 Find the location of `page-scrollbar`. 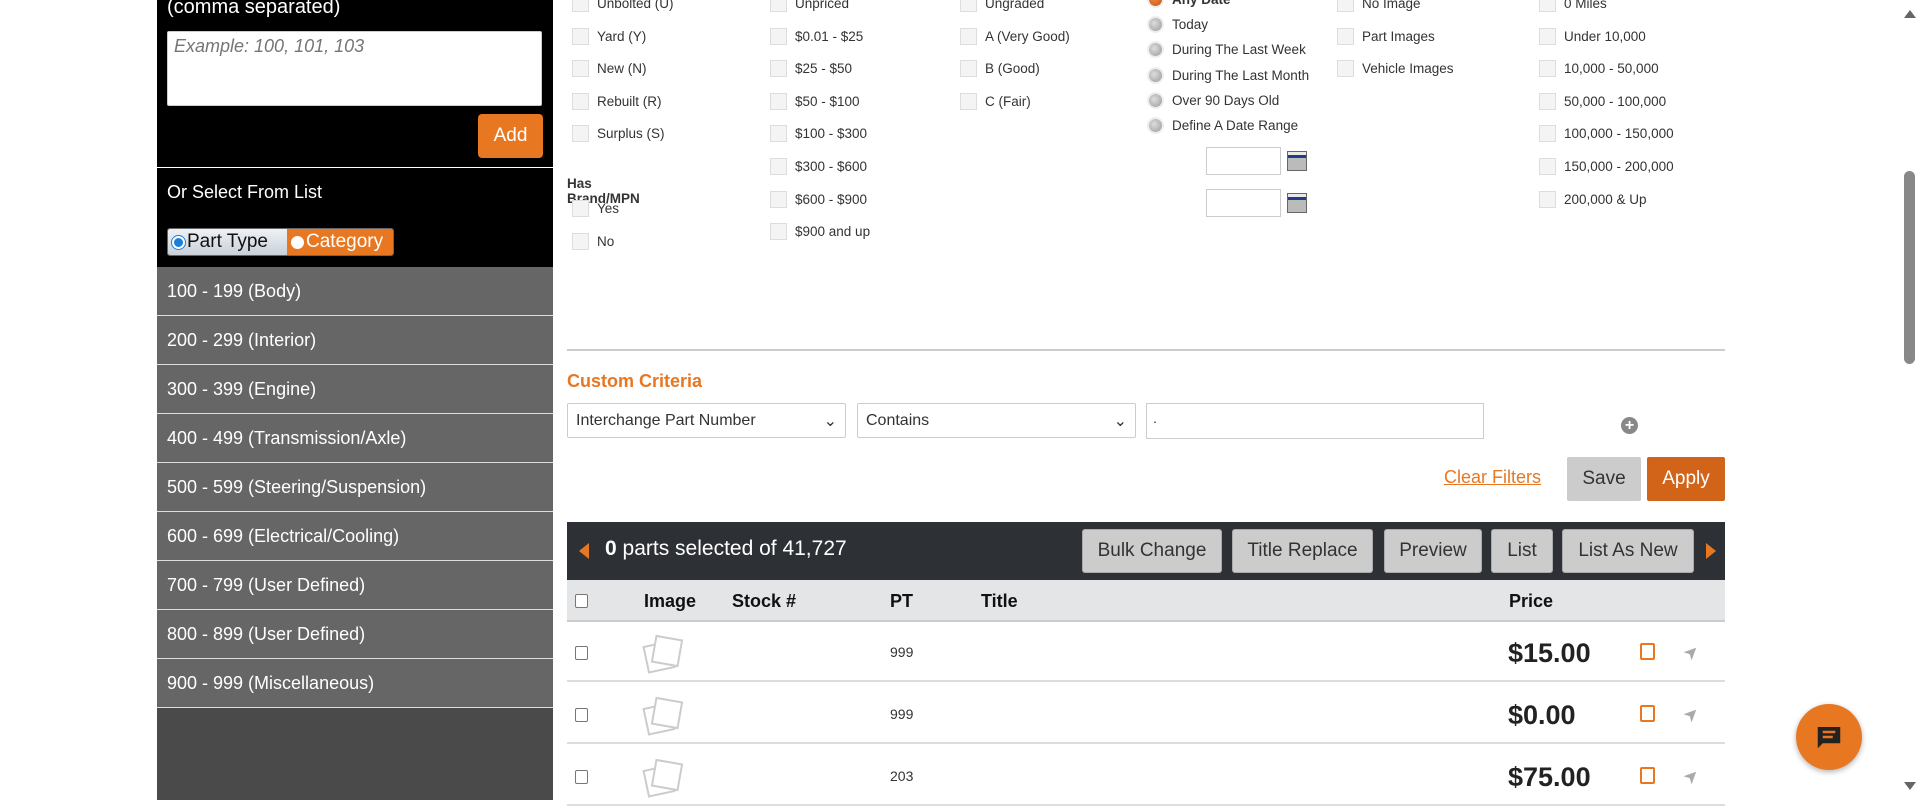

page-scrollbar is located at coordinates (1909, 400).